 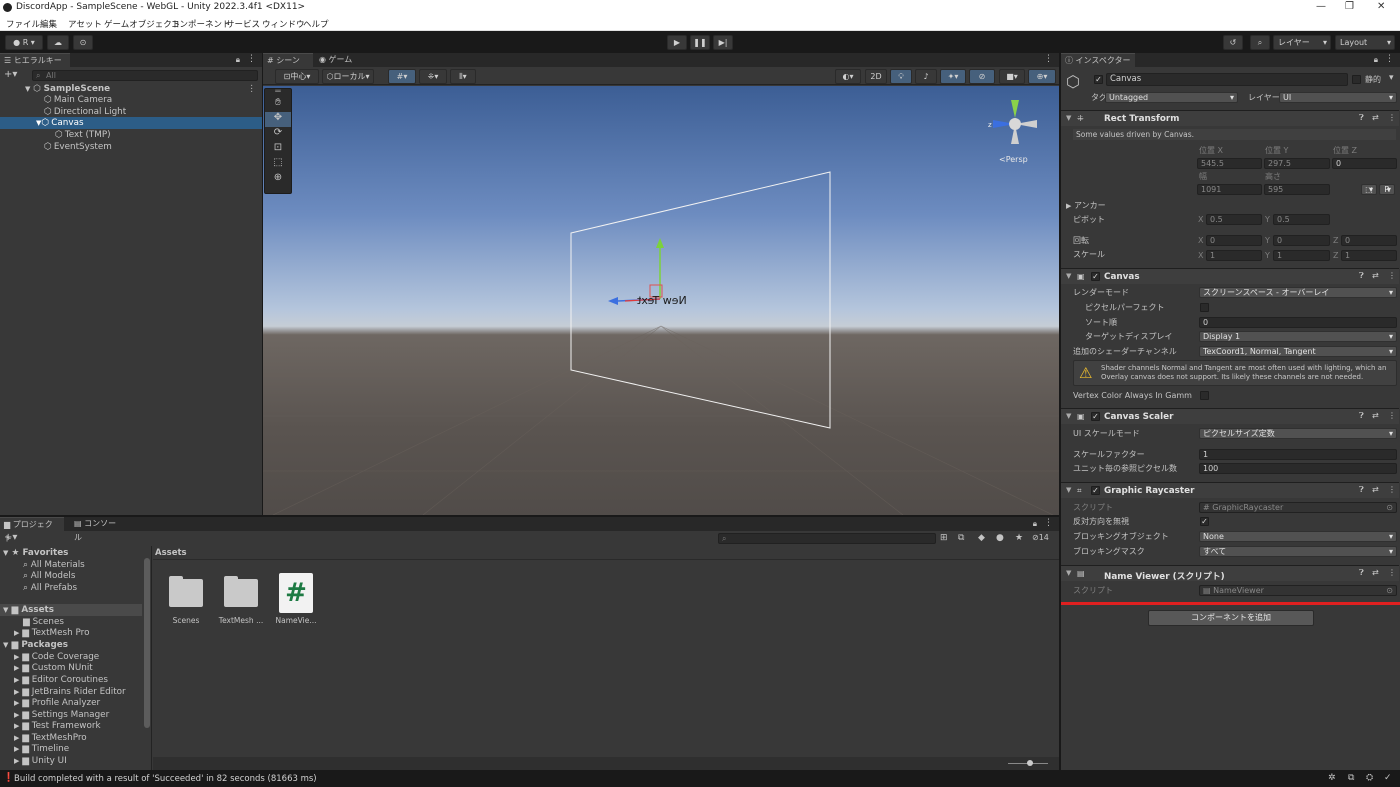 What do you see at coordinates (1302, 42) in the screenshot?
I see `layers-dropdown: レイヤー ▾` at bounding box center [1302, 42].